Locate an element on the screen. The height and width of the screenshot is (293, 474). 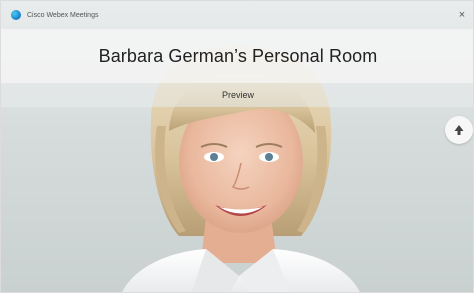
room-title: Barbara German’s Personal Room is located at coordinates (238, 55).